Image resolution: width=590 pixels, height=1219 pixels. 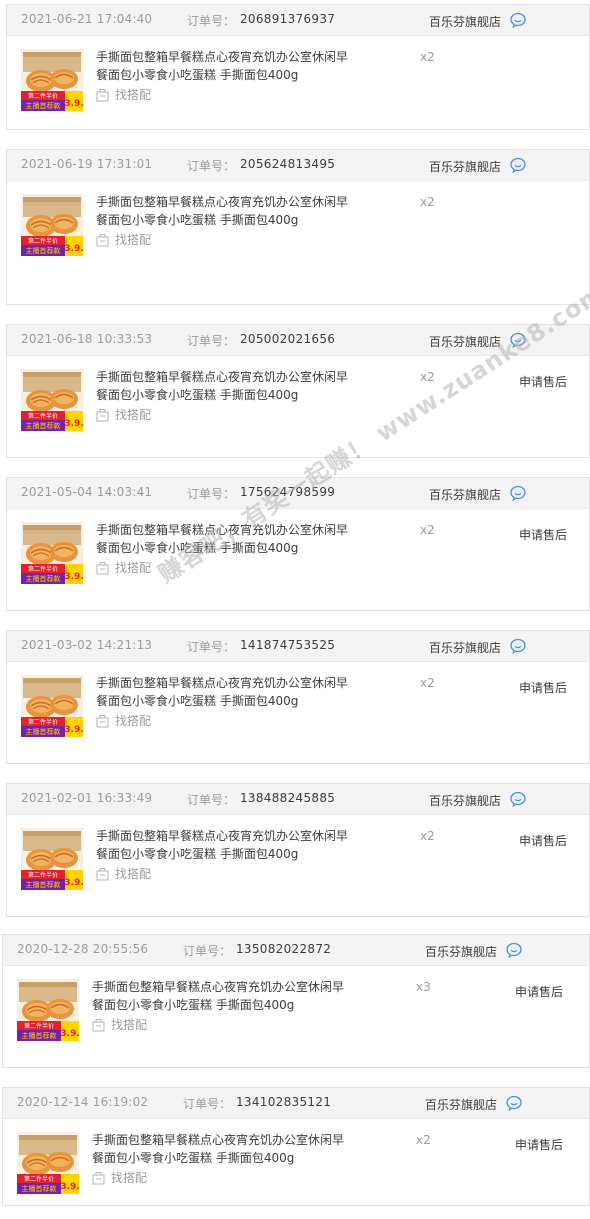 I want to click on order-number: 141874753525, so click(x=288, y=645).